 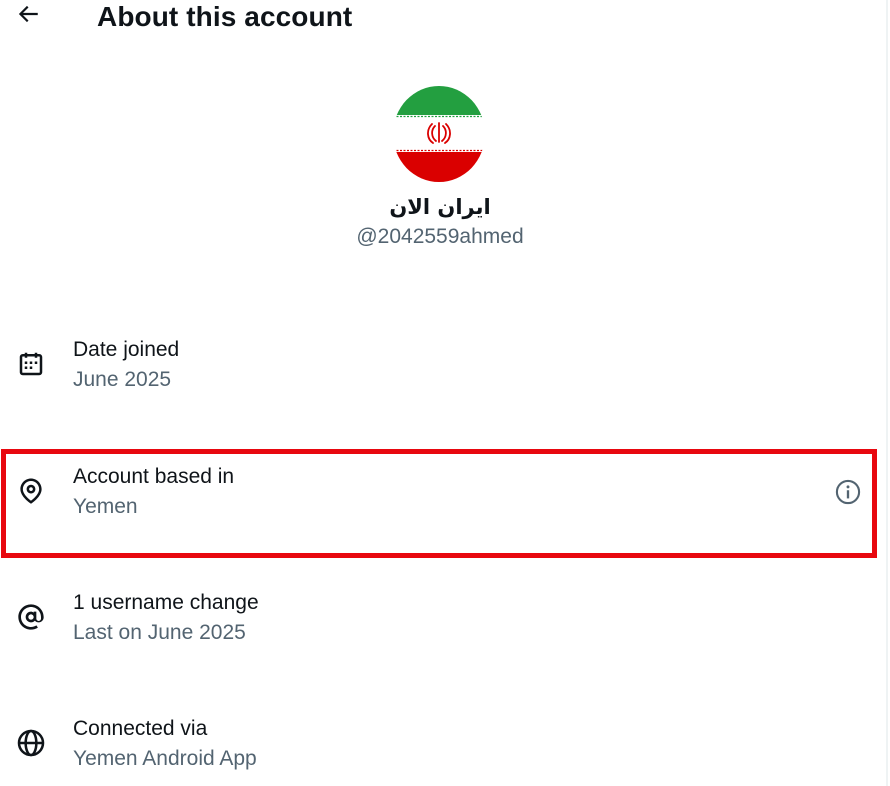 What do you see at coordinates (440, 20) in the screenshot?
I see `page-header: About this account` at bounding box center [440, 20].